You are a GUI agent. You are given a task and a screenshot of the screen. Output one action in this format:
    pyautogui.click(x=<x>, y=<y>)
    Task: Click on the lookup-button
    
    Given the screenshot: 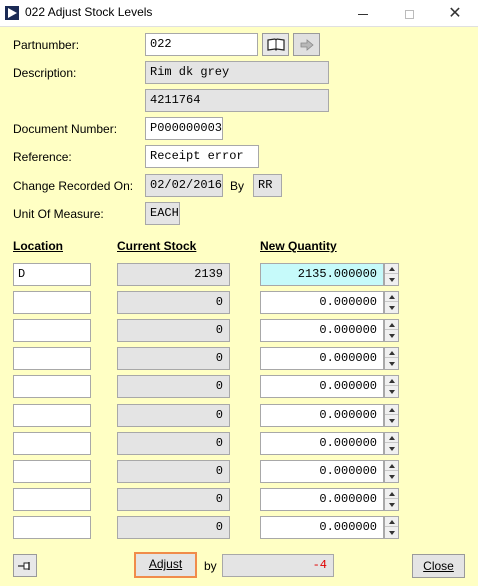 What is the action you would take?
    pyautogui.click(x=275, y=44)
    